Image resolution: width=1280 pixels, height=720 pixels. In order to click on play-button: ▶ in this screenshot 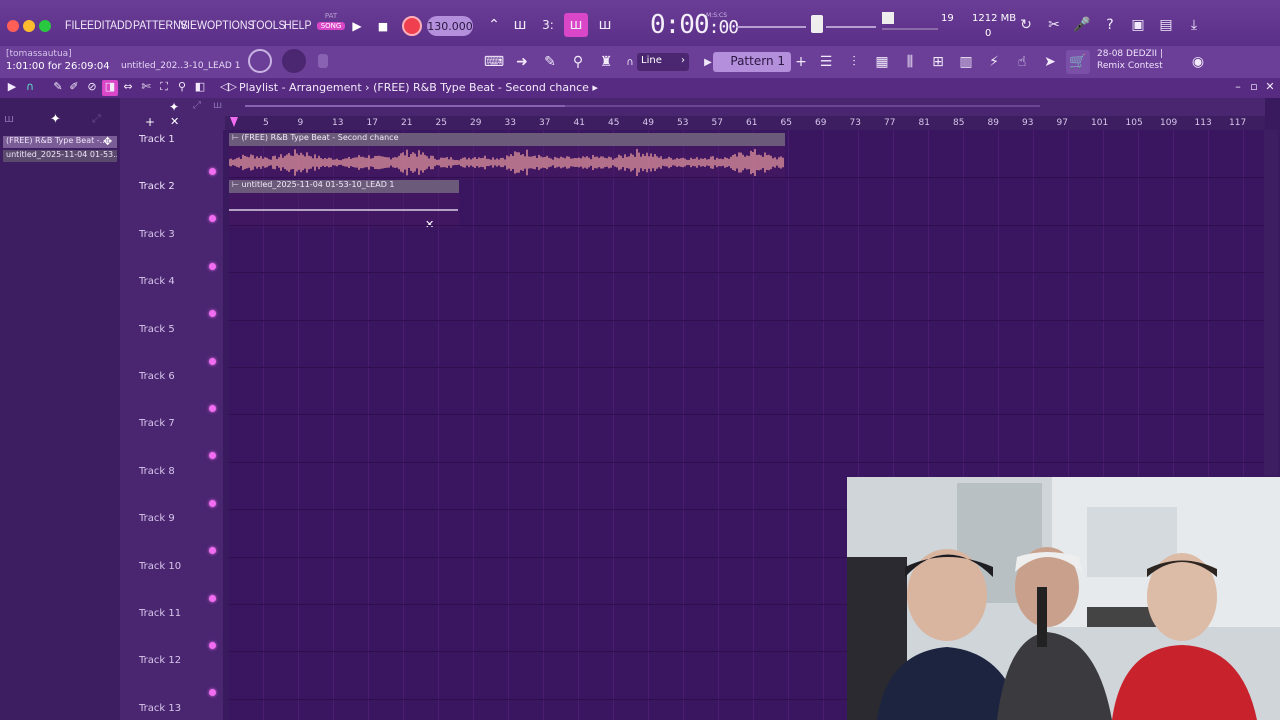, I will do `click(357, 26)`.